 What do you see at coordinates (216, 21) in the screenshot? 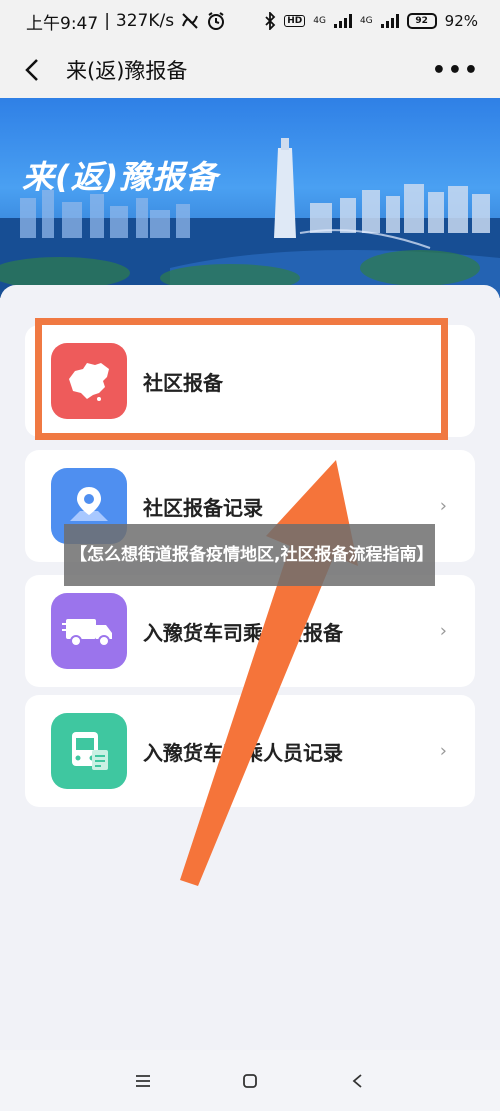
I see `alarm-icon` at bounding box center [216, 21].